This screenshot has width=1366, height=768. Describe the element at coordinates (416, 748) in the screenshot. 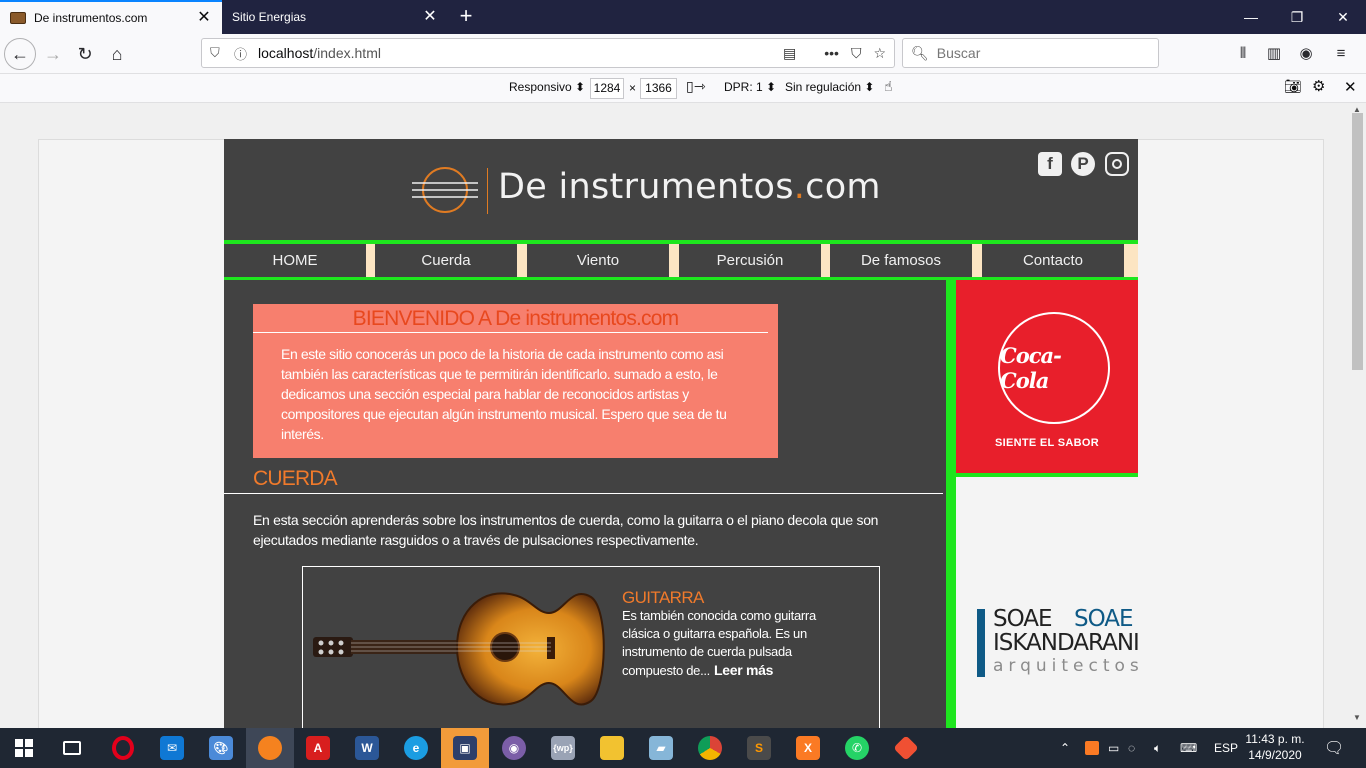

I see `edge-icon: e` at that location.